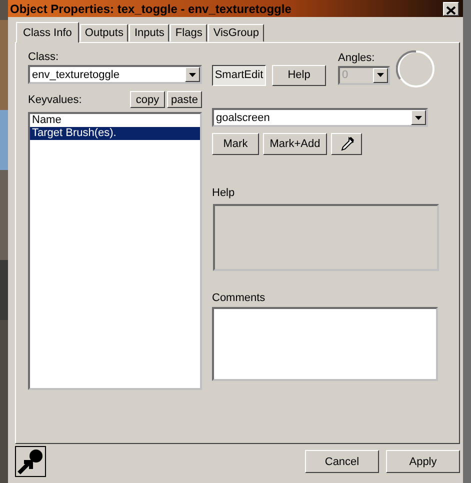  I want to click on comments-field, so click(325, 344).